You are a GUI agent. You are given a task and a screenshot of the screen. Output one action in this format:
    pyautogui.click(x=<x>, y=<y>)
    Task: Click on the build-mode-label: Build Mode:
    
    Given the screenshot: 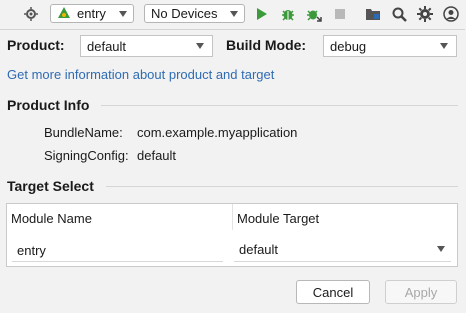 What is the action you would take?
    pyautogui.click(x=266, y=45)
    